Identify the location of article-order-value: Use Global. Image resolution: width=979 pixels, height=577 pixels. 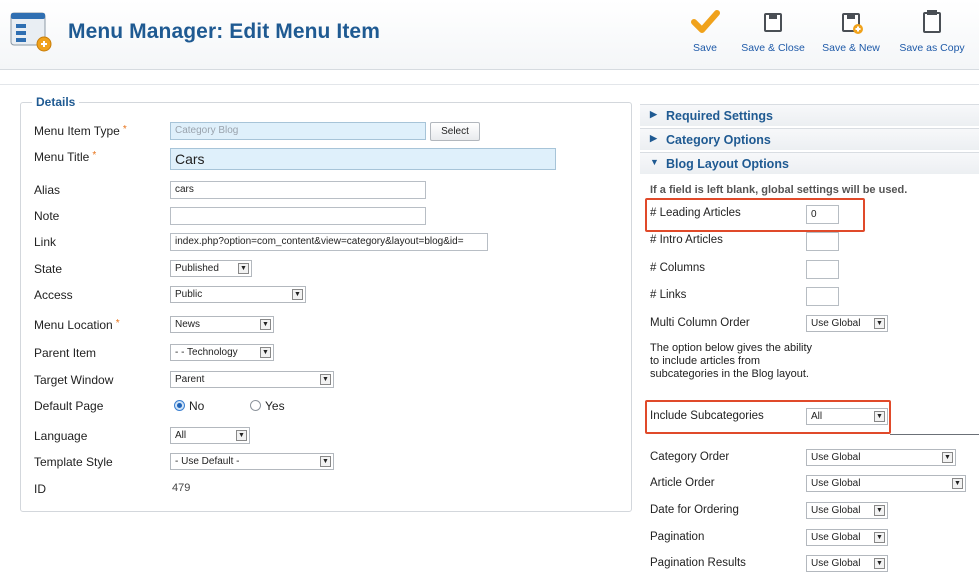
(836, 483).